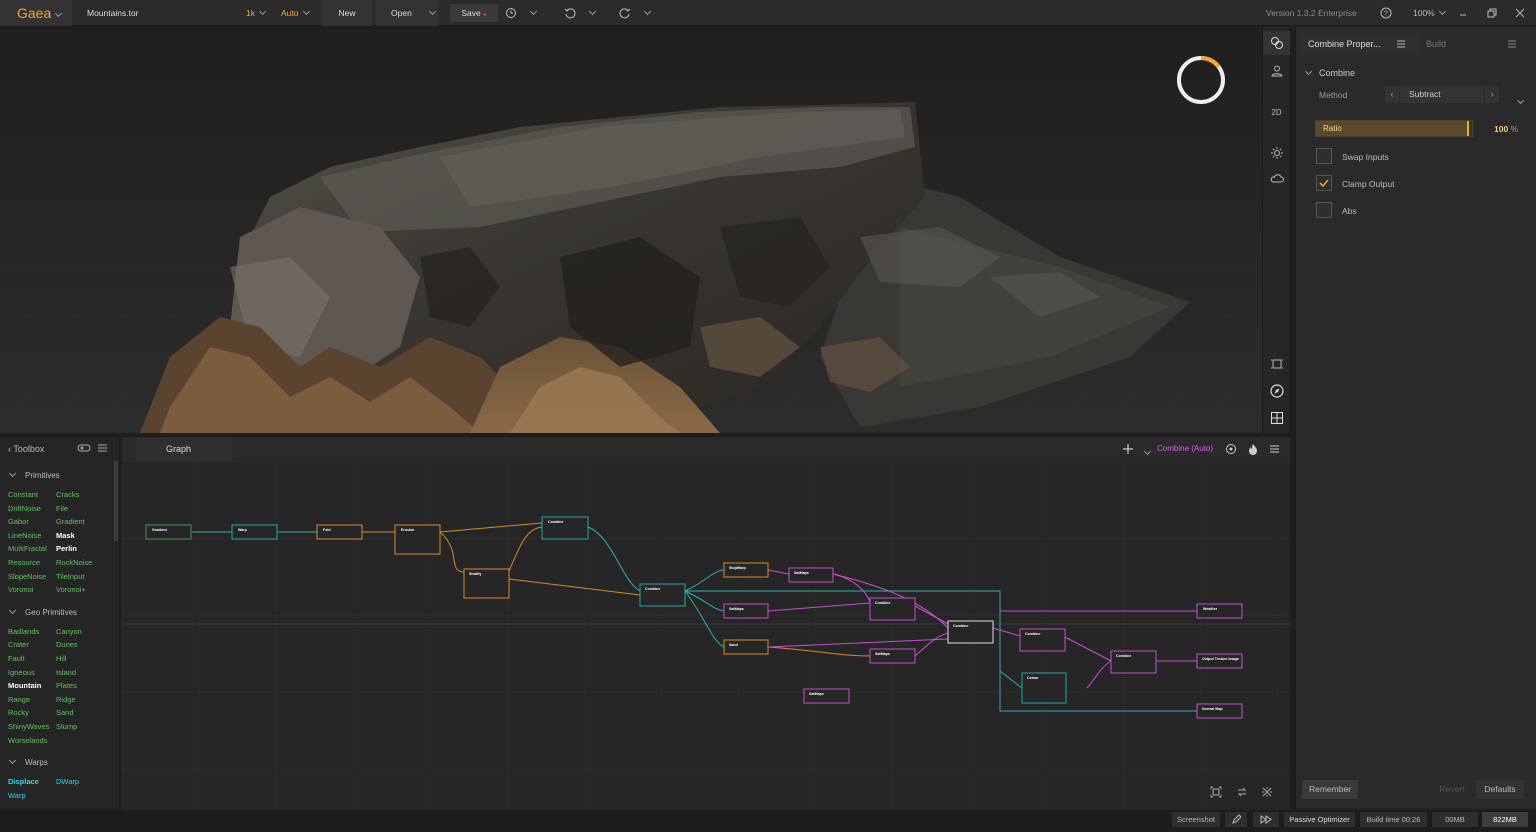 The image size is (1536, 832). What do you see at coordinates (1492, 13) in the screenshot?
I see `restore-icon` at bounding box center [1492, 13].